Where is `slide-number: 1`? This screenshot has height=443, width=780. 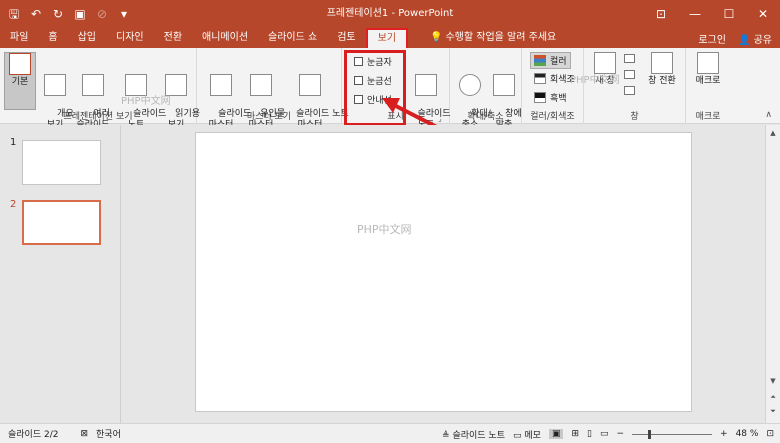 slide-number: 1 is located at coordinates (13, 142).